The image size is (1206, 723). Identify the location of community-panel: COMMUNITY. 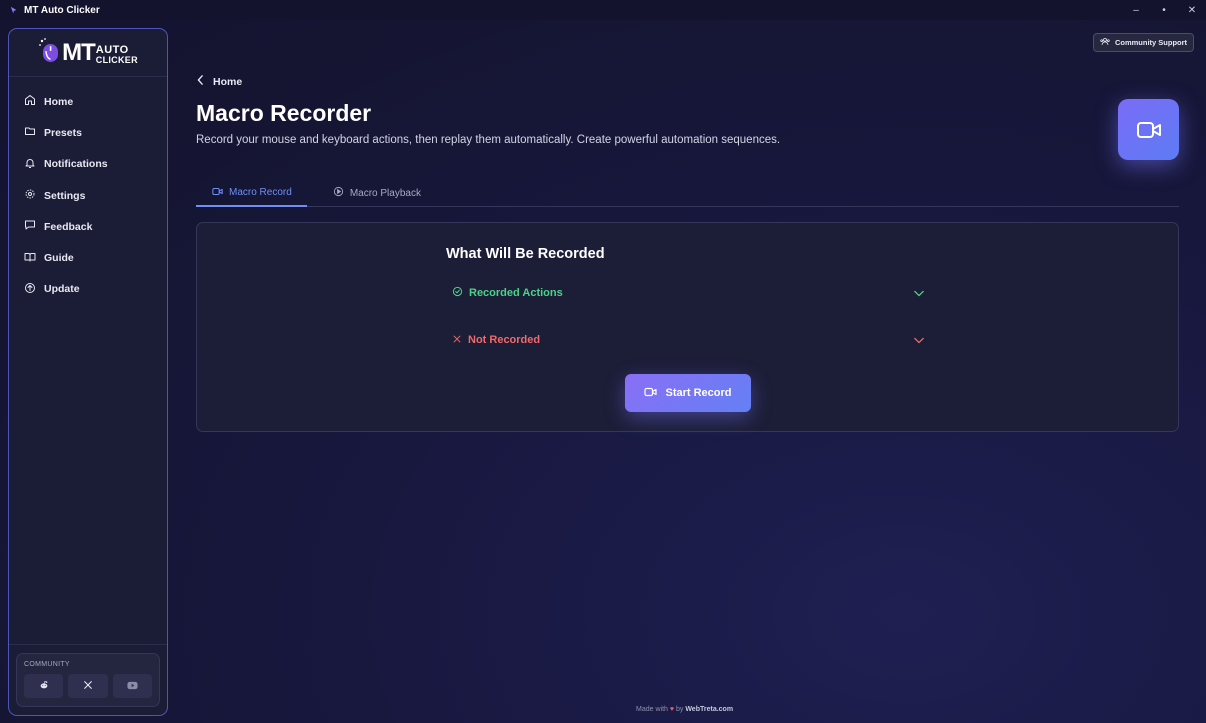
(88, 680).